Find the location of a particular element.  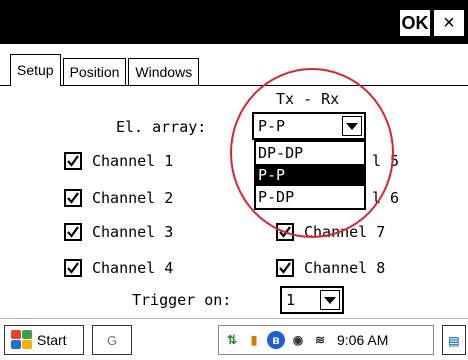

channel-2-label: Channel 2 is located at coordinates (133, 198).